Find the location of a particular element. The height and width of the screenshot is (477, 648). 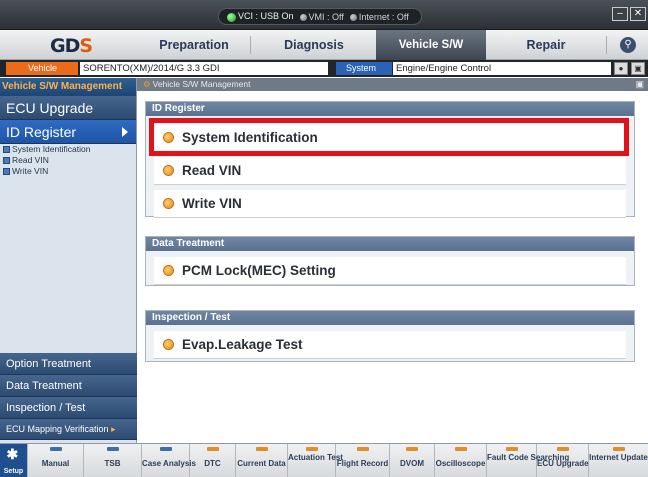

data-treatment-section: Data Treatment PCM Lock(MEC) Setting is located at coordinates (390, 261).